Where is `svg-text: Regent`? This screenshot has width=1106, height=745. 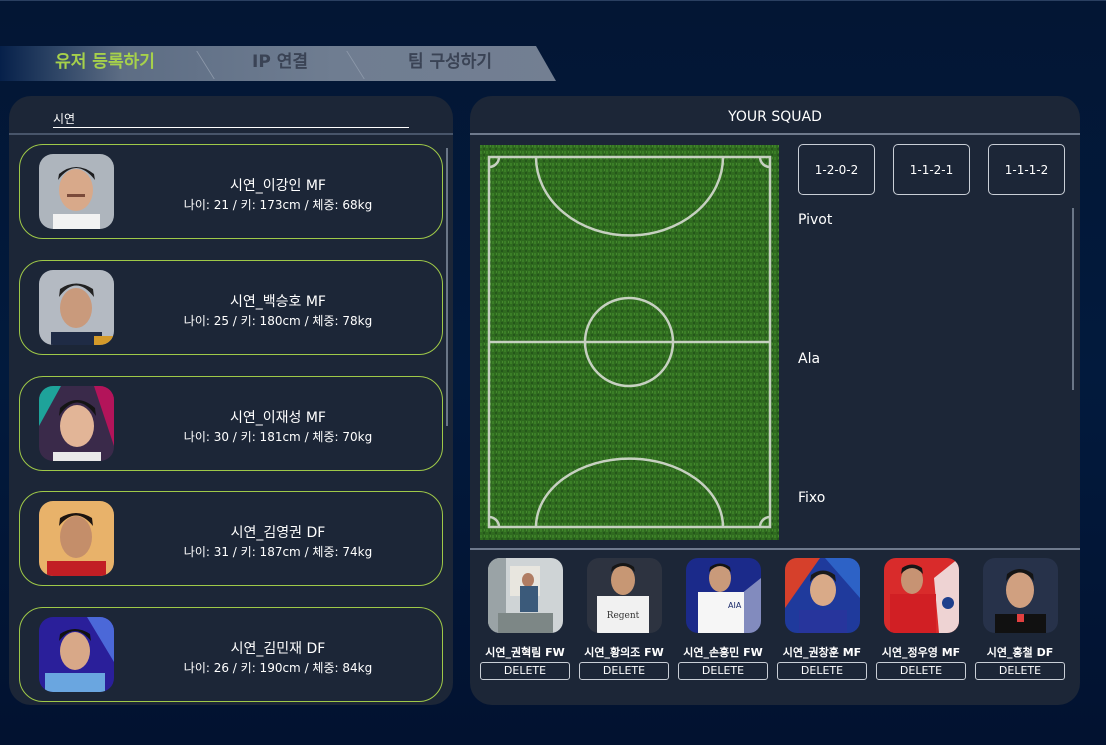 svg-text: Regent is located at coordinates (623, 616).